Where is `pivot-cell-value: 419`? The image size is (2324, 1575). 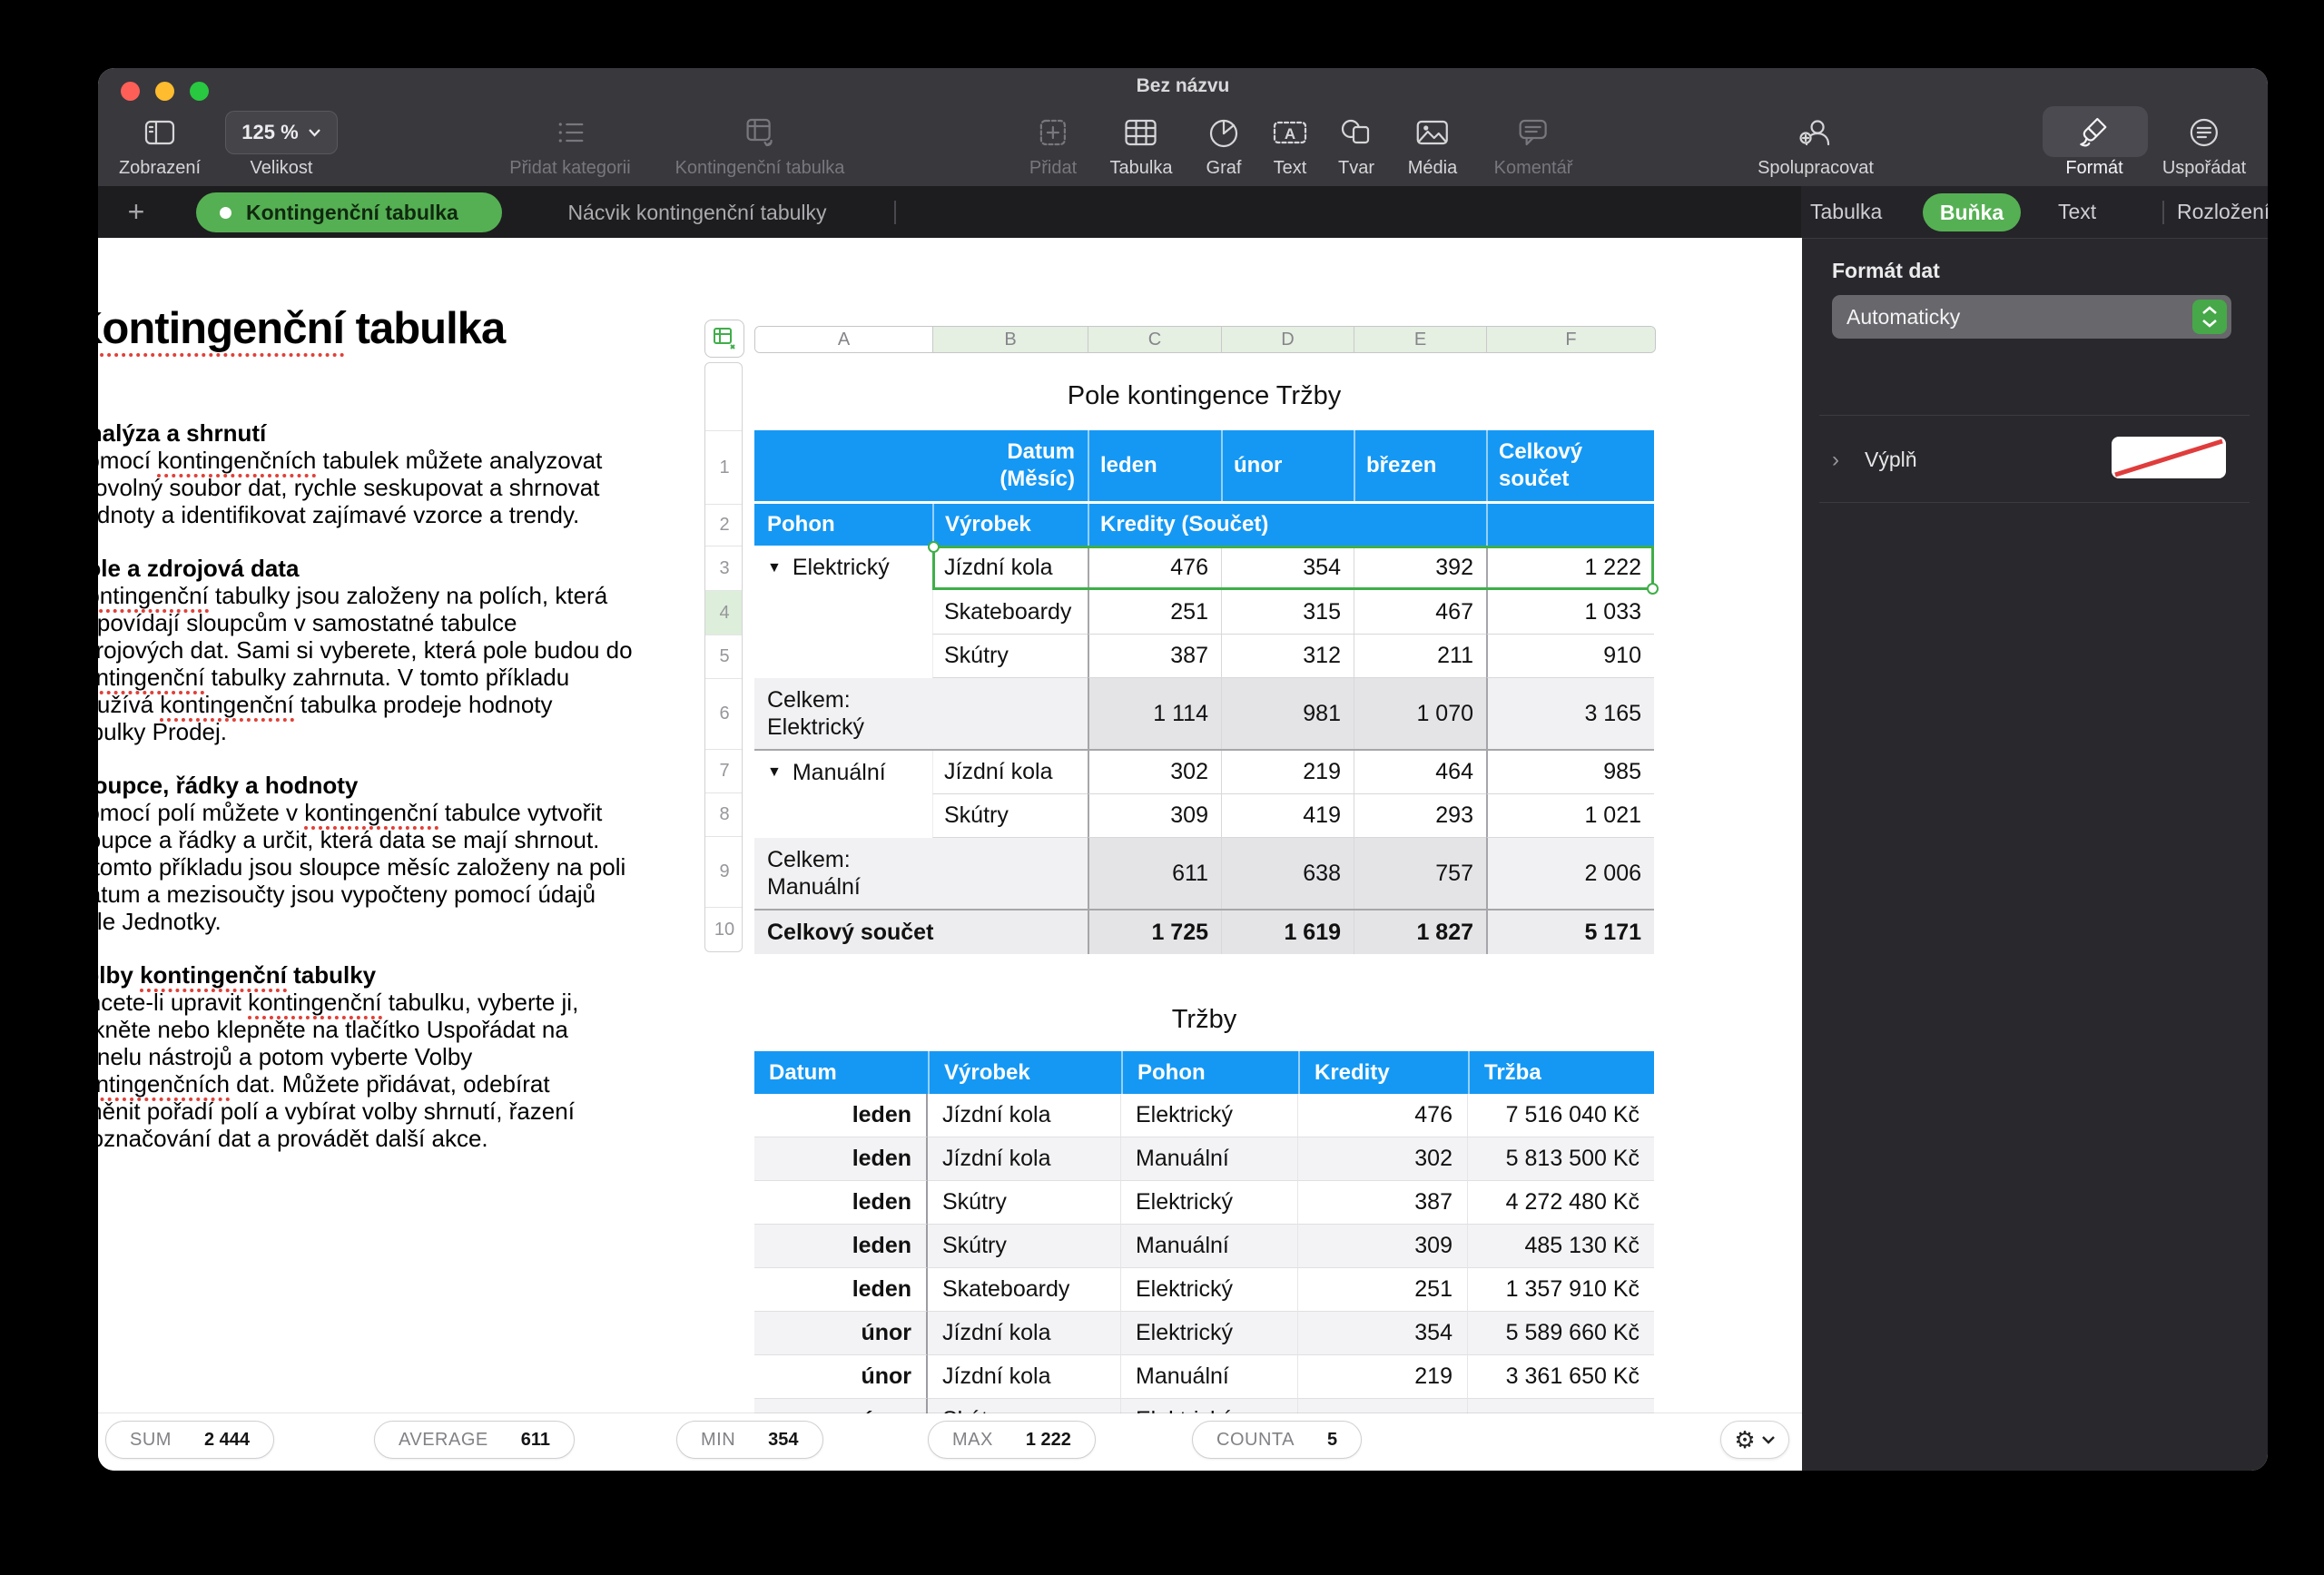
pivot-cell-value: 419 is located at coordinates (1287, 816).